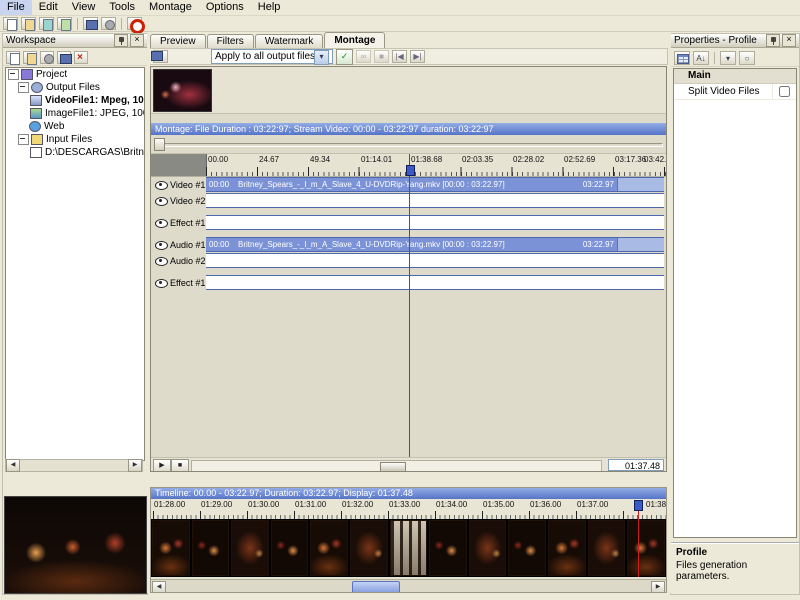 The image size is (800, 600). What do you see at coordinates (87, 100) in the screenshot?
I see `tree-item-videofile1: VideoFile1: Mpeg, 100%` at bounding box center [87, 100].